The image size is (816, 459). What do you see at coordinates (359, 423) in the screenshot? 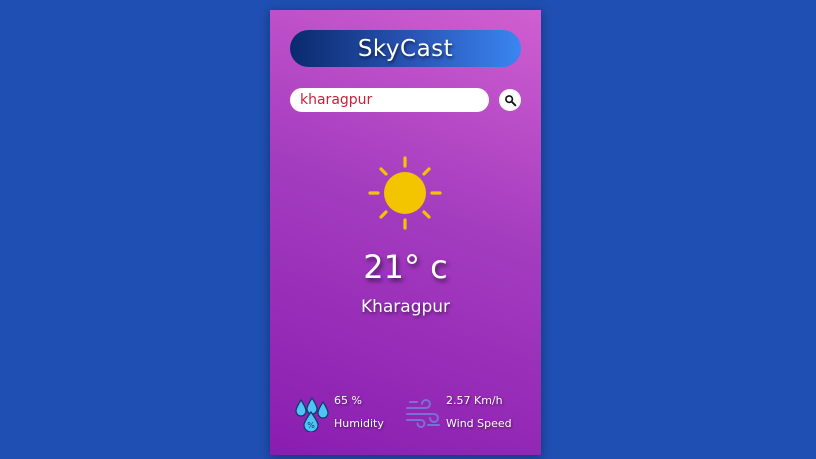
I see `humidity-label: Humidity` at bounding box center [359, 423].